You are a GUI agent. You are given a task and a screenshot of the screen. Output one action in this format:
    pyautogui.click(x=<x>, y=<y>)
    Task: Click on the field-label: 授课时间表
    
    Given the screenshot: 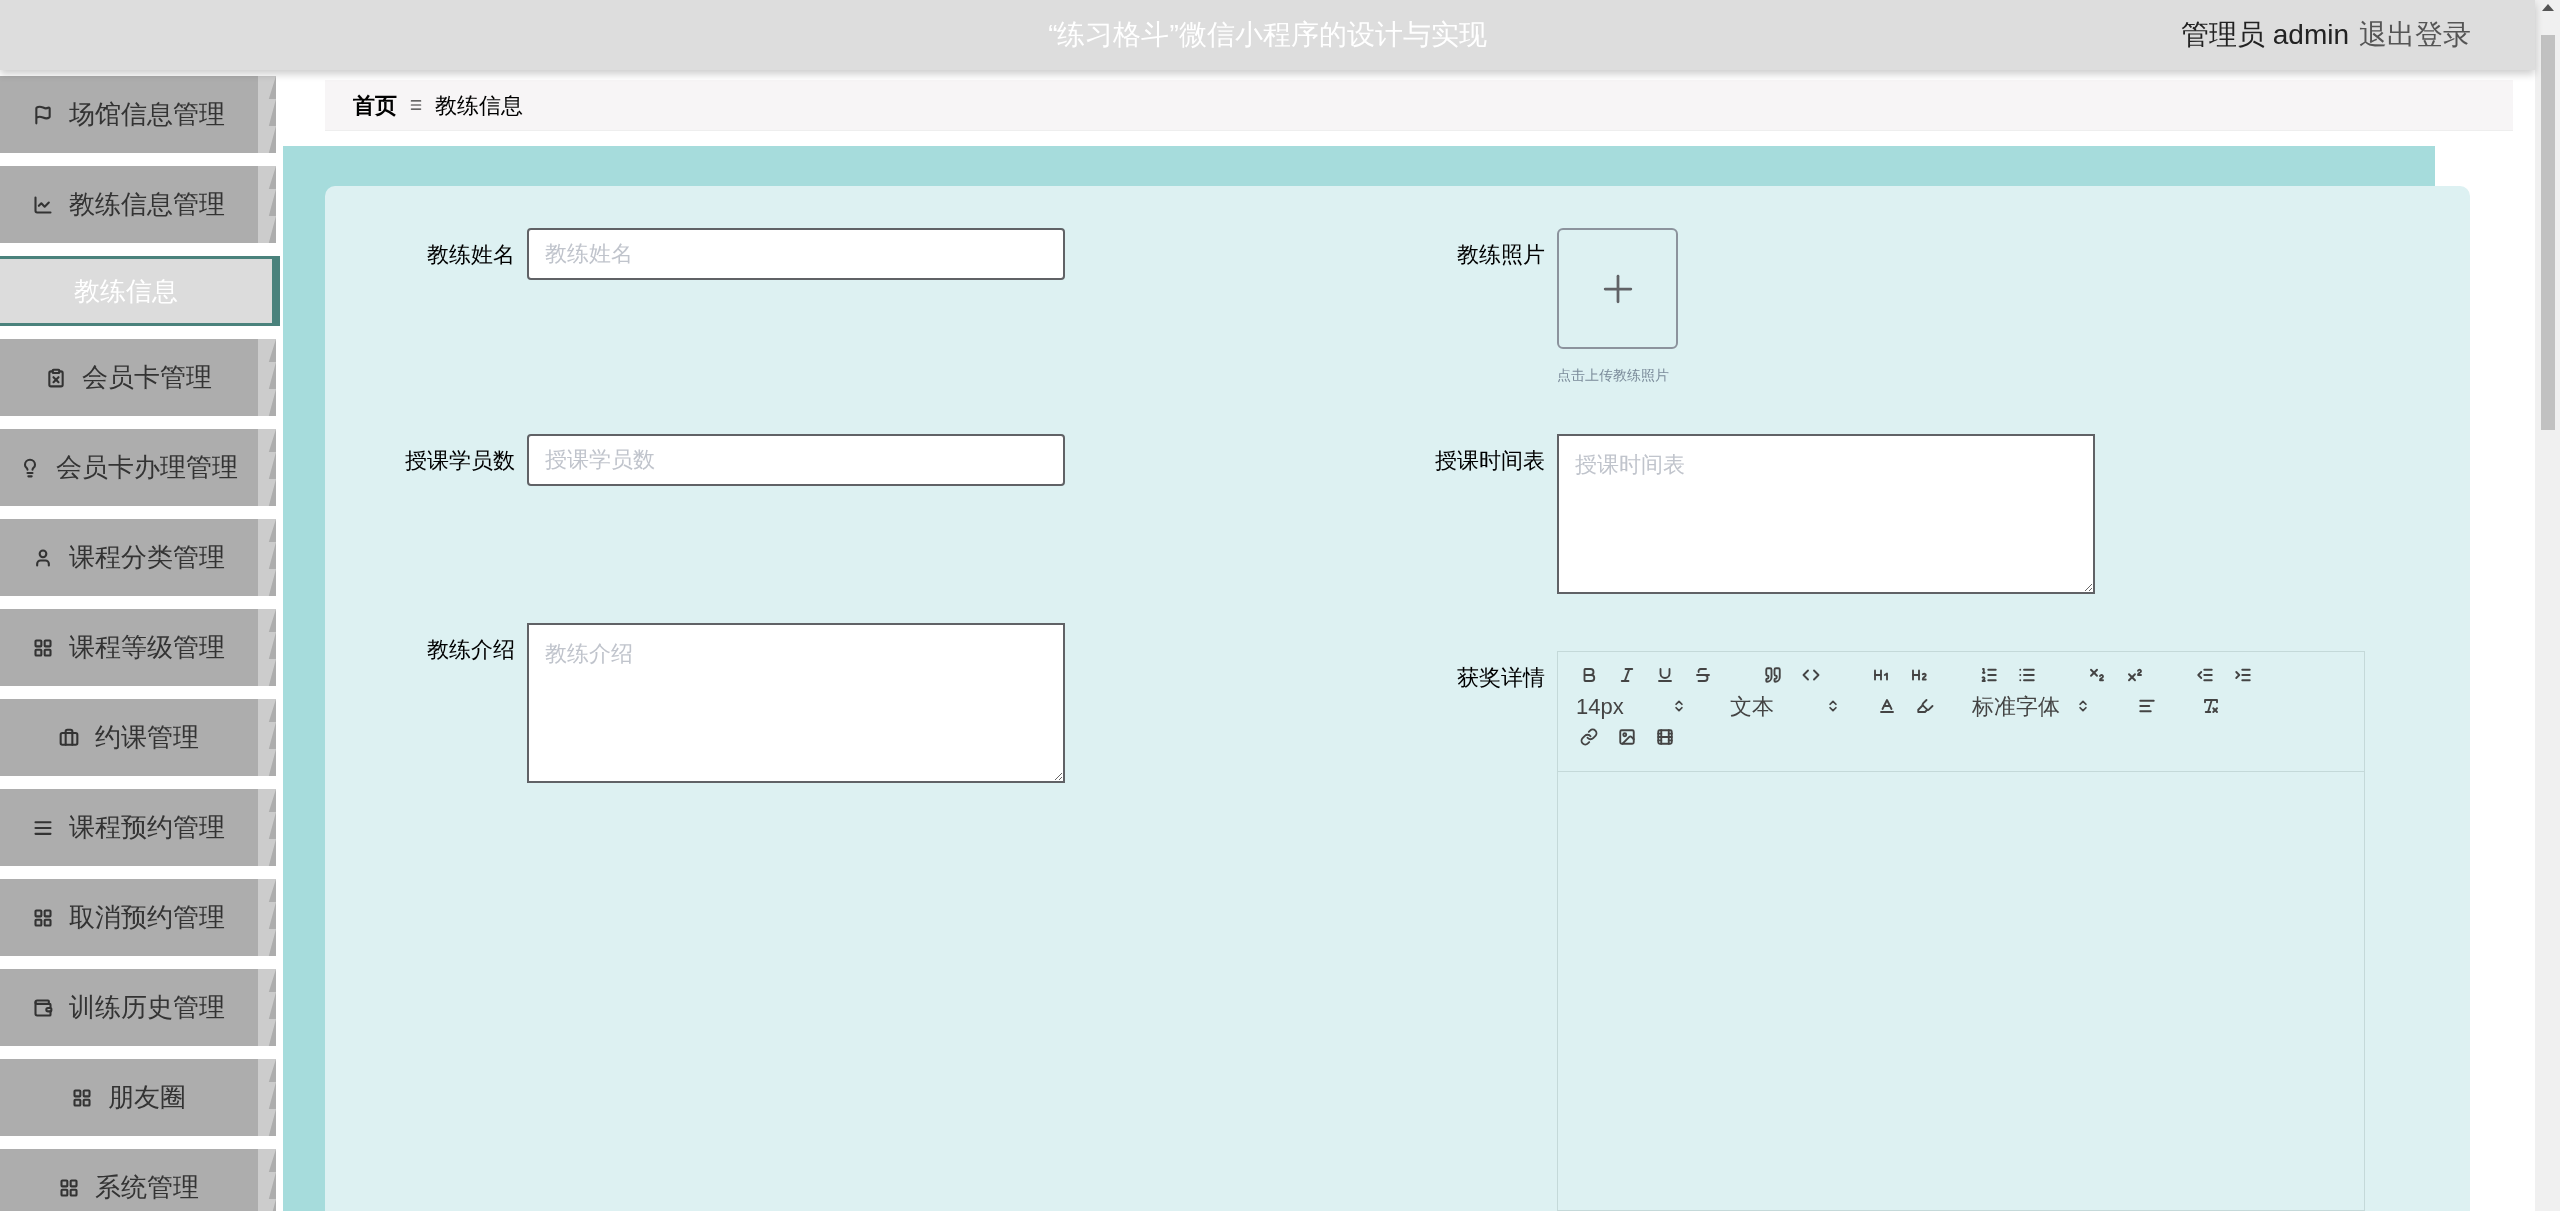 What is the action you would take?
    pyautogui.click(x=1489, y=461)
    